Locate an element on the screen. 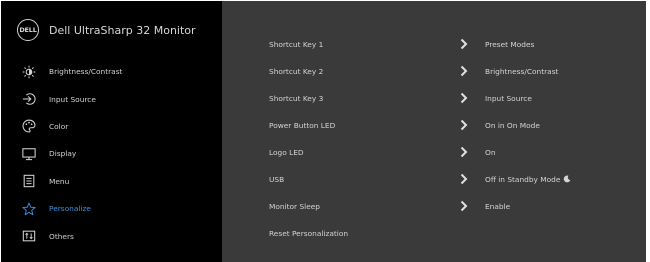 This screenshot has height=262, width=650. sidebar-item-label: Display is located at coordinates (63, 154).